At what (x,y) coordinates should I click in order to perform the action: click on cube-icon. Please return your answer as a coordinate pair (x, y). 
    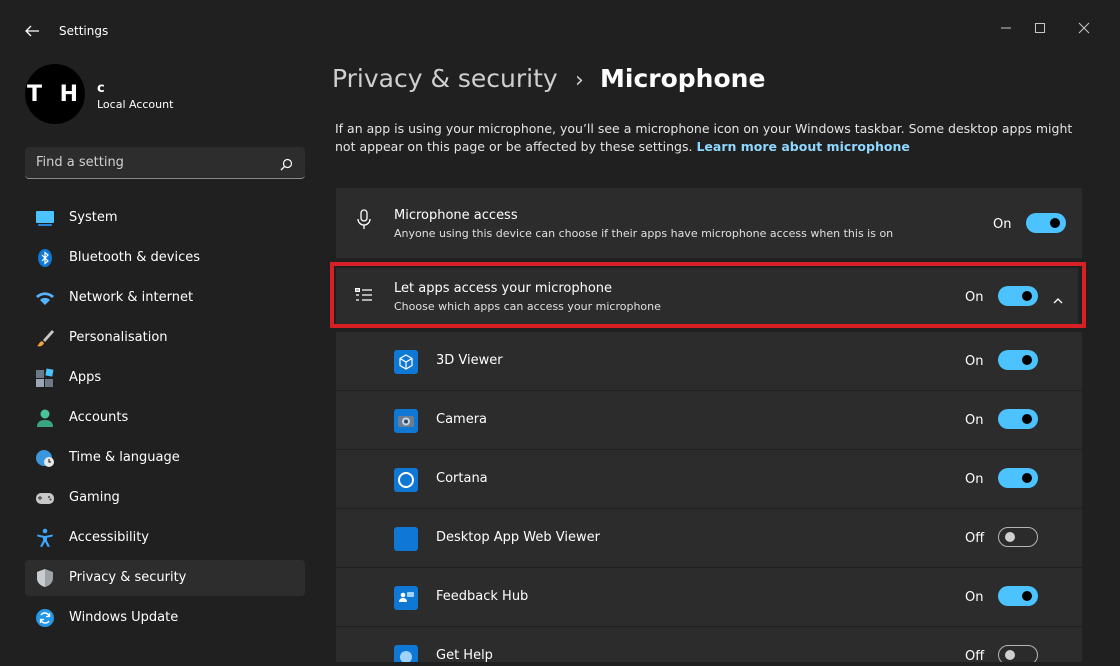
    Looking at the image, I should click on (406, 362).